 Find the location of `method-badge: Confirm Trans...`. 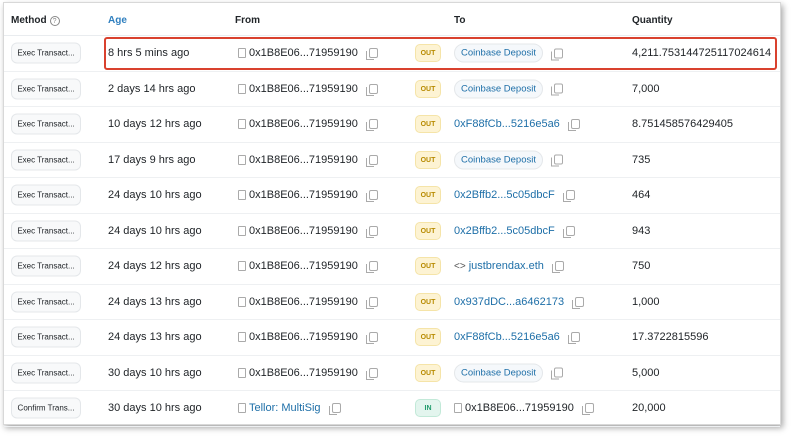

method-badge: Confirm Trans... is located at coordinates (46, 408).